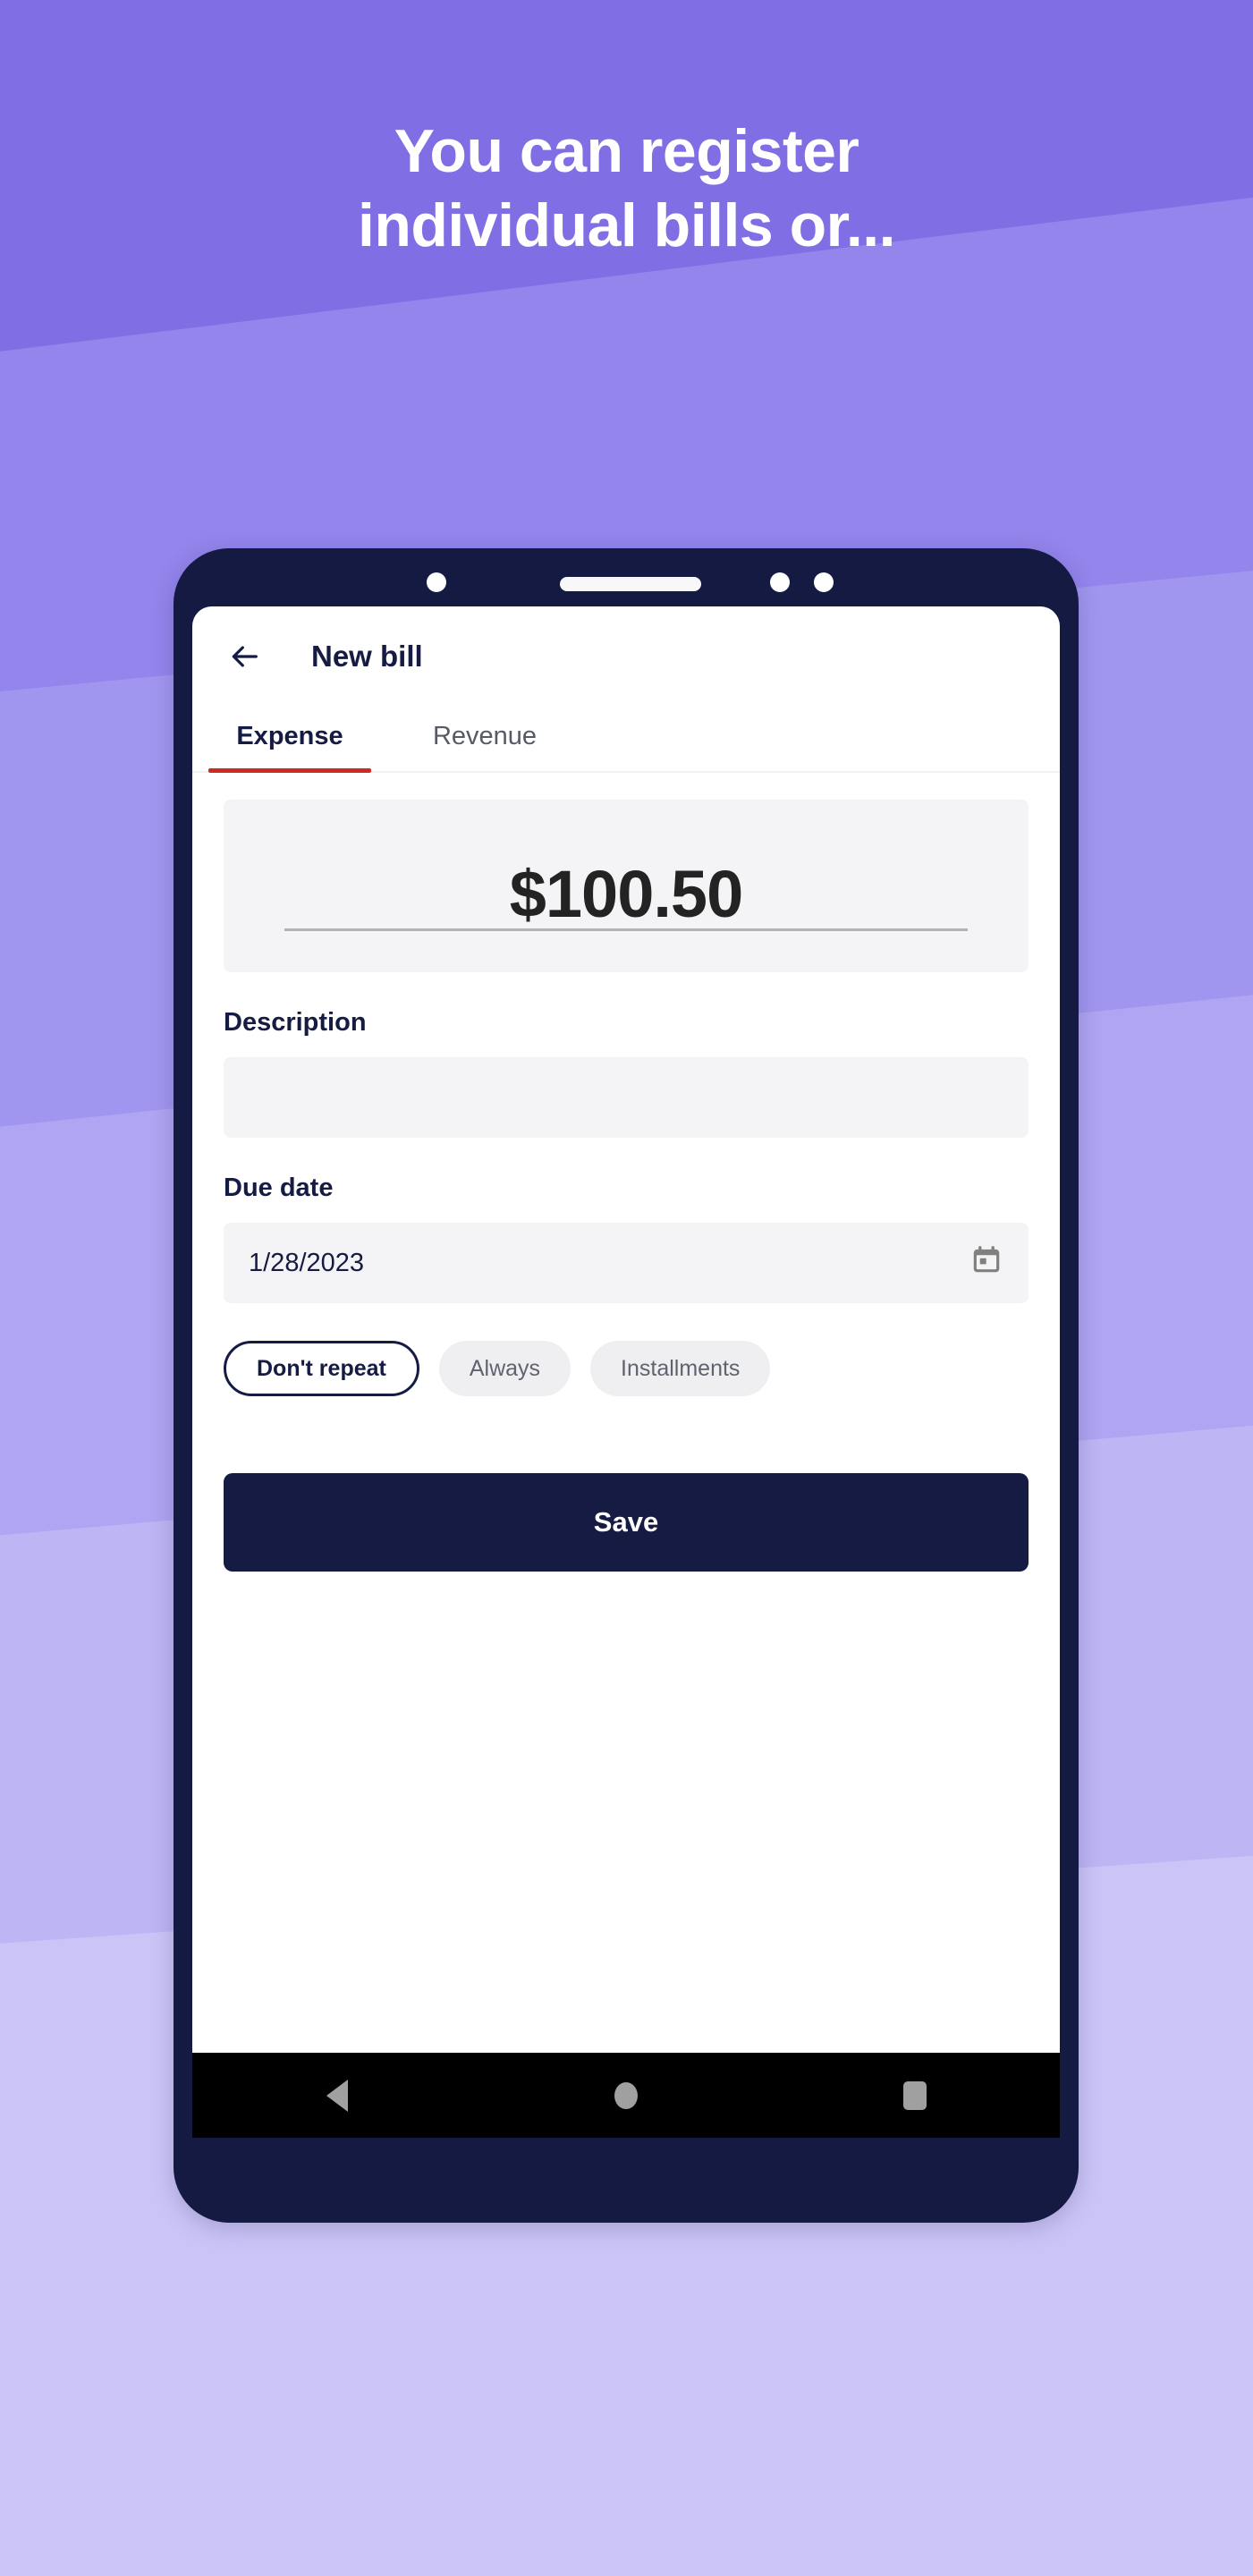 Image resolution: width=1253 pixels, height=2576 pixels. Describe the element at coordinates (505, 1368) in the screenshot. I see `chip-always: Always` at that location.